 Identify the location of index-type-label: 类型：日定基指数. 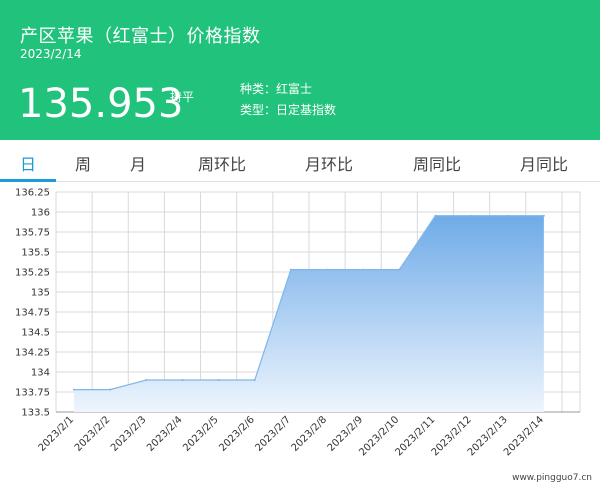
(288, 110).